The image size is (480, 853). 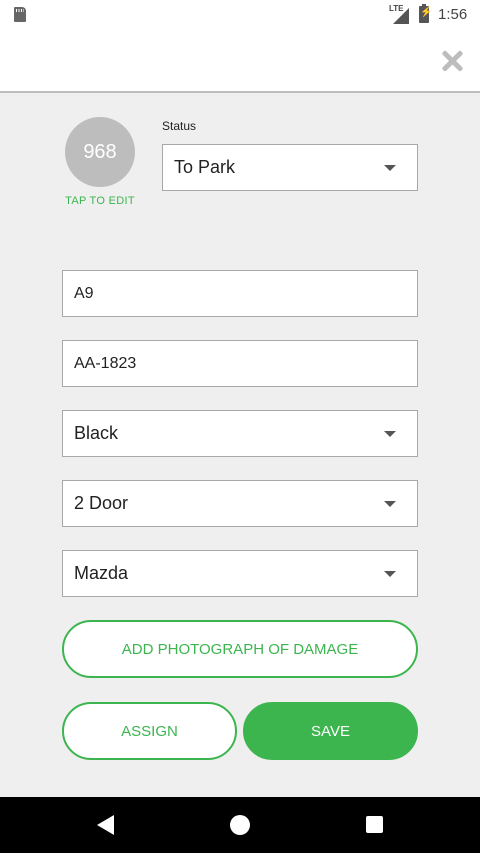 I want to click on app-header, so click(x=240, y=61).